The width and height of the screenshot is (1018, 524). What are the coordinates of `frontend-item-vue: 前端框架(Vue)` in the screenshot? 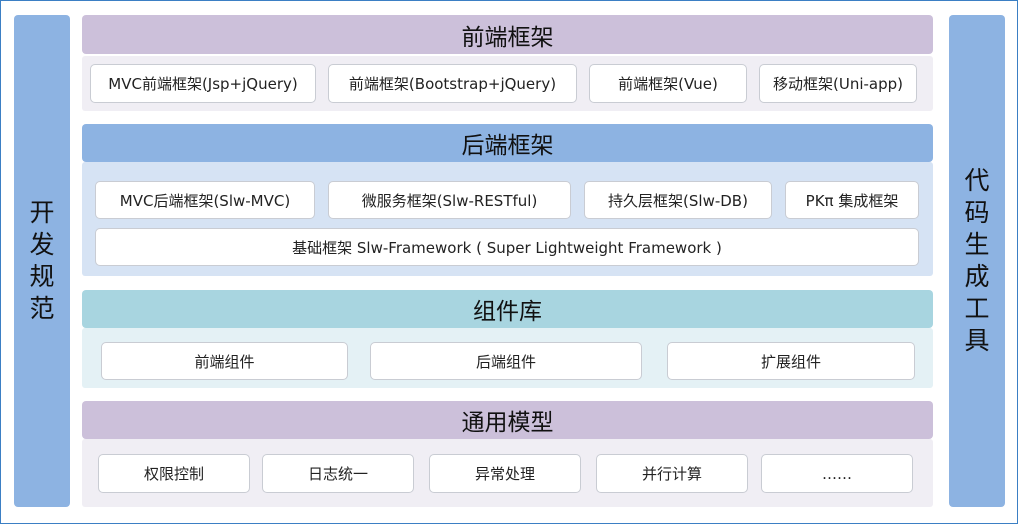 It's located at (668, 83).